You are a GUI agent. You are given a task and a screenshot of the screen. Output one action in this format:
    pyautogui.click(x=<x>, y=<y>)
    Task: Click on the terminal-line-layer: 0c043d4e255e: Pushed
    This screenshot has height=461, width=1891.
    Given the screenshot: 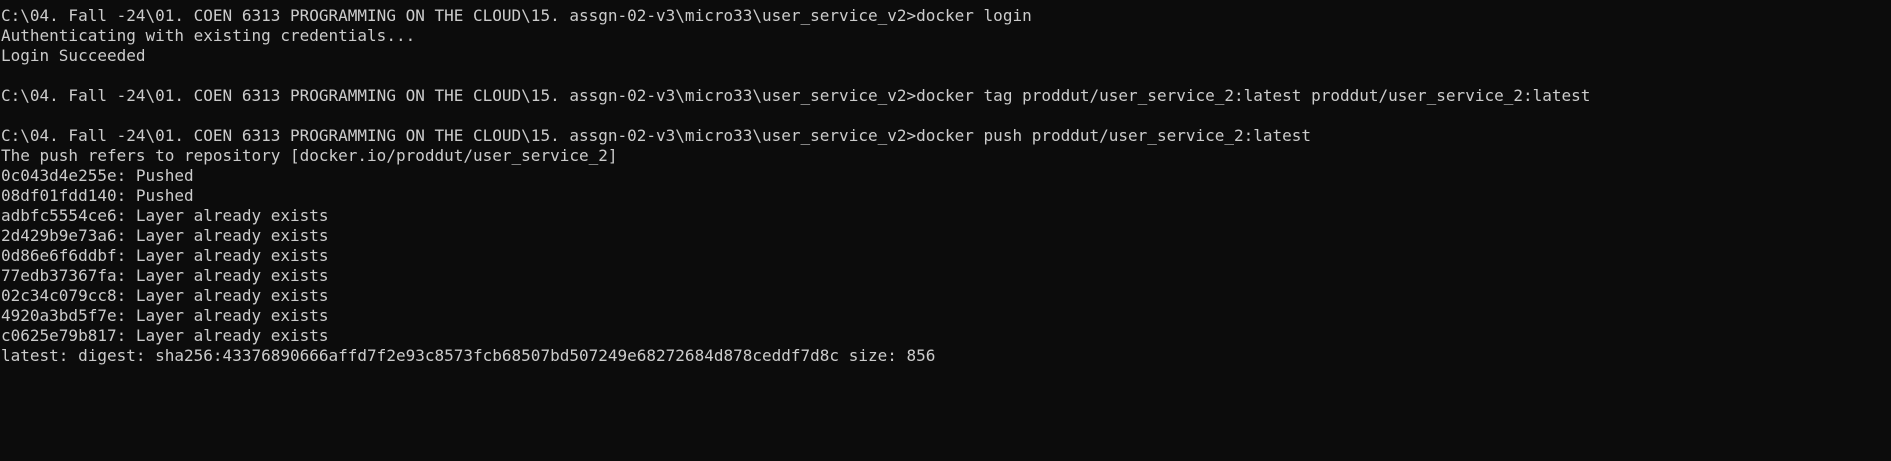 What is the action you would take?
    pyautogui.click(x=97, y=175)
    